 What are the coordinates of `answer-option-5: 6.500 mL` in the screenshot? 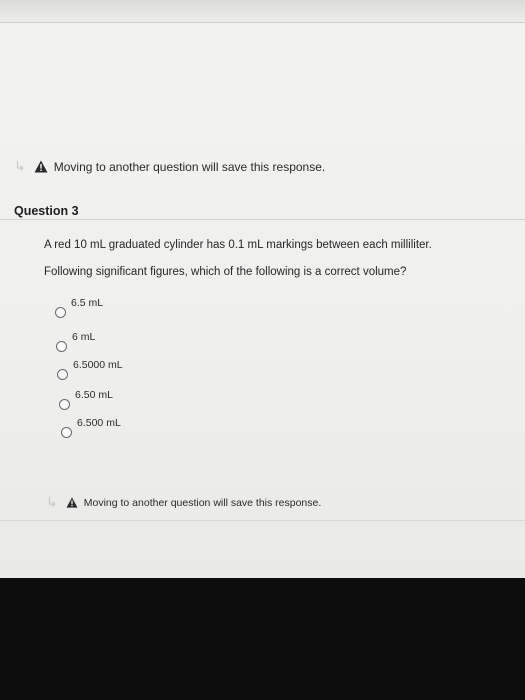 It's located at (91, 427).